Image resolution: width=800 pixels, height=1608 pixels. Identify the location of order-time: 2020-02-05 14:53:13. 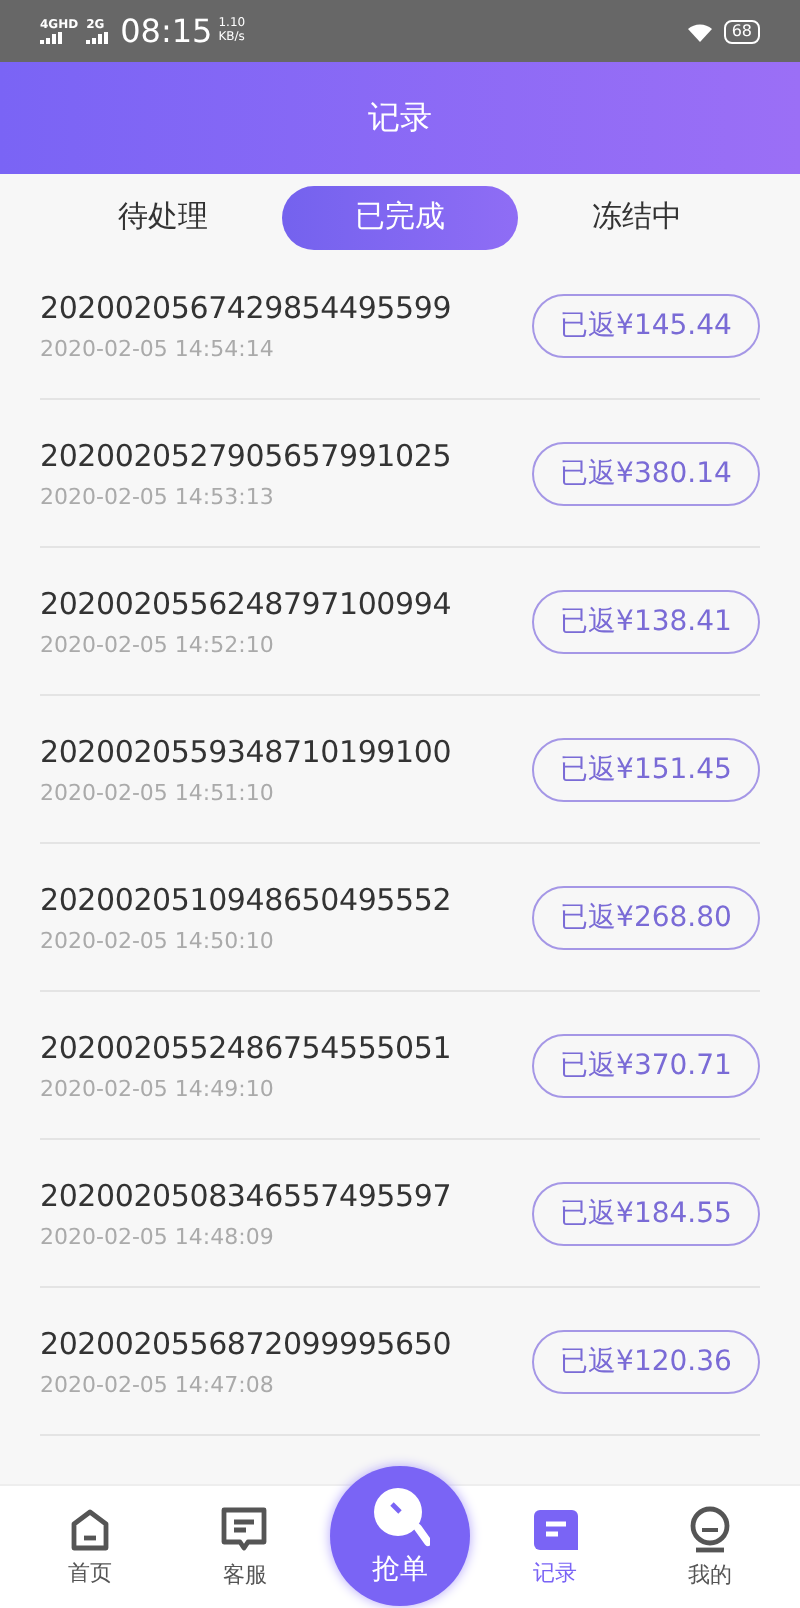
(158, 496).